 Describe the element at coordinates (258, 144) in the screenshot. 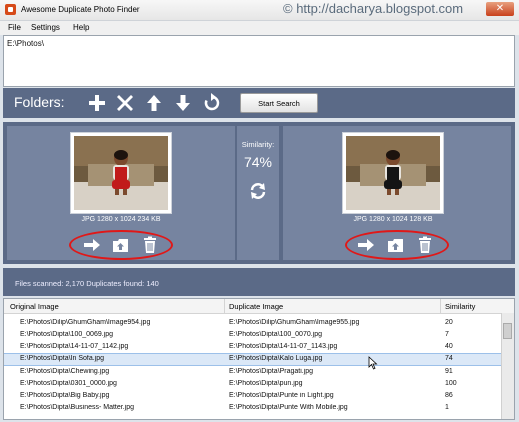

I see `similarity-label: Similarity:` at that location.